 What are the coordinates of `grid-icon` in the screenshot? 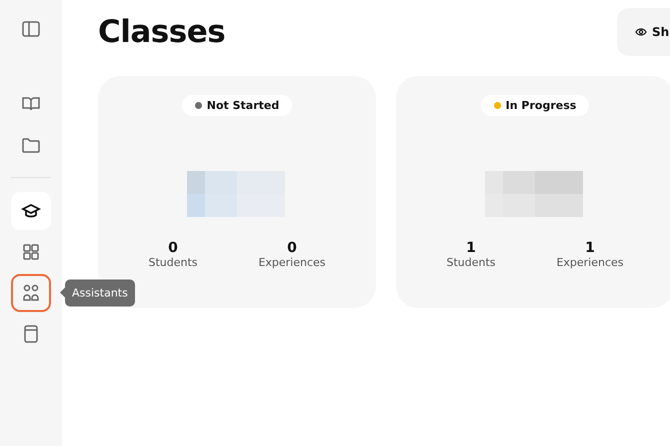 It's located at (31, 252).